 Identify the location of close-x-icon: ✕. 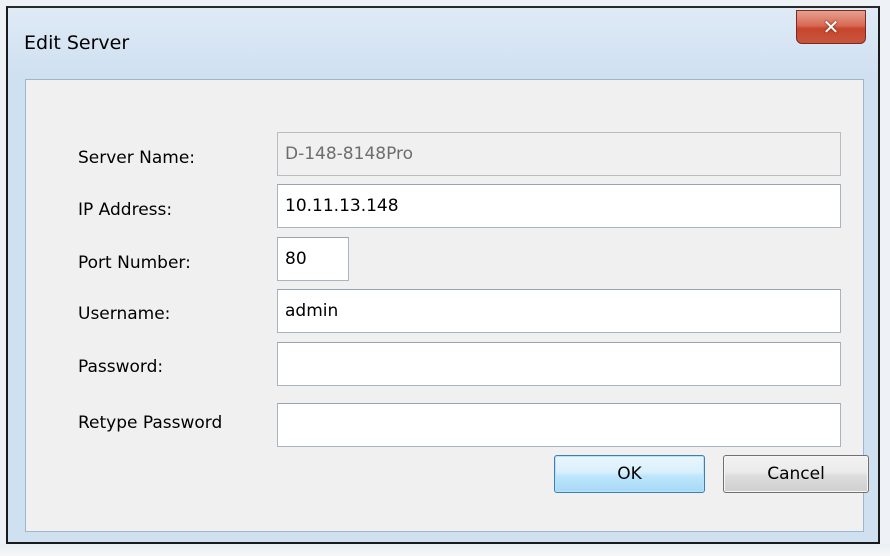
(831, 27).